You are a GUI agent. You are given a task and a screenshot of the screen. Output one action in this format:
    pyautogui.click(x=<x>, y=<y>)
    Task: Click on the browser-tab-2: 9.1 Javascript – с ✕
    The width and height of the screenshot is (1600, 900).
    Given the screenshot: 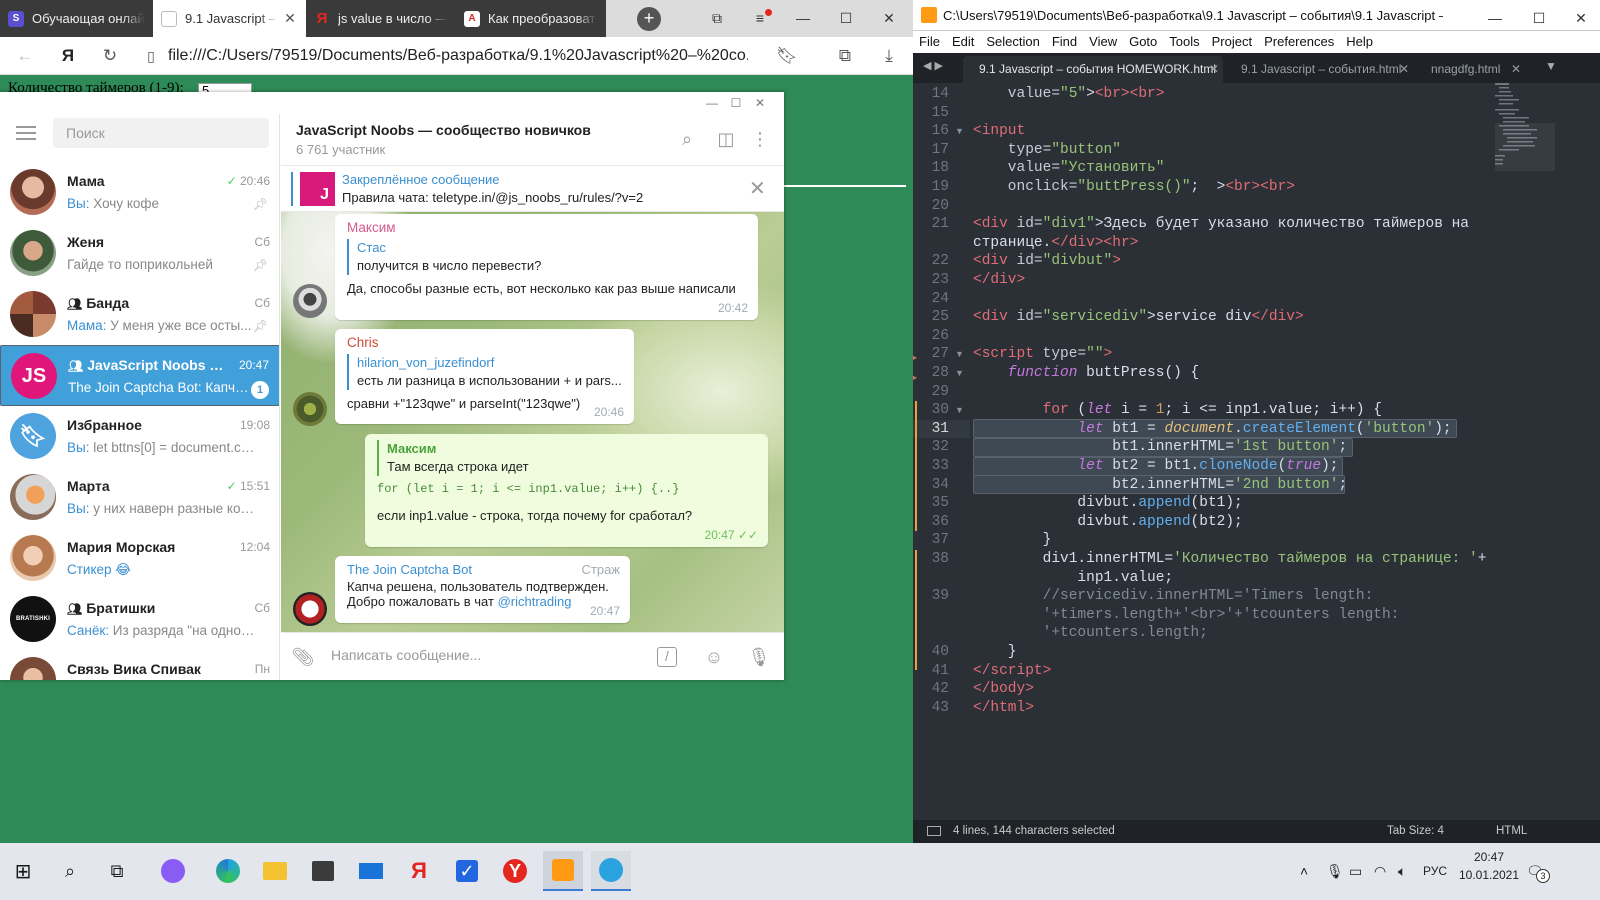 What is the action you would take?
    pyautogui.click(x=229, y=18)
    